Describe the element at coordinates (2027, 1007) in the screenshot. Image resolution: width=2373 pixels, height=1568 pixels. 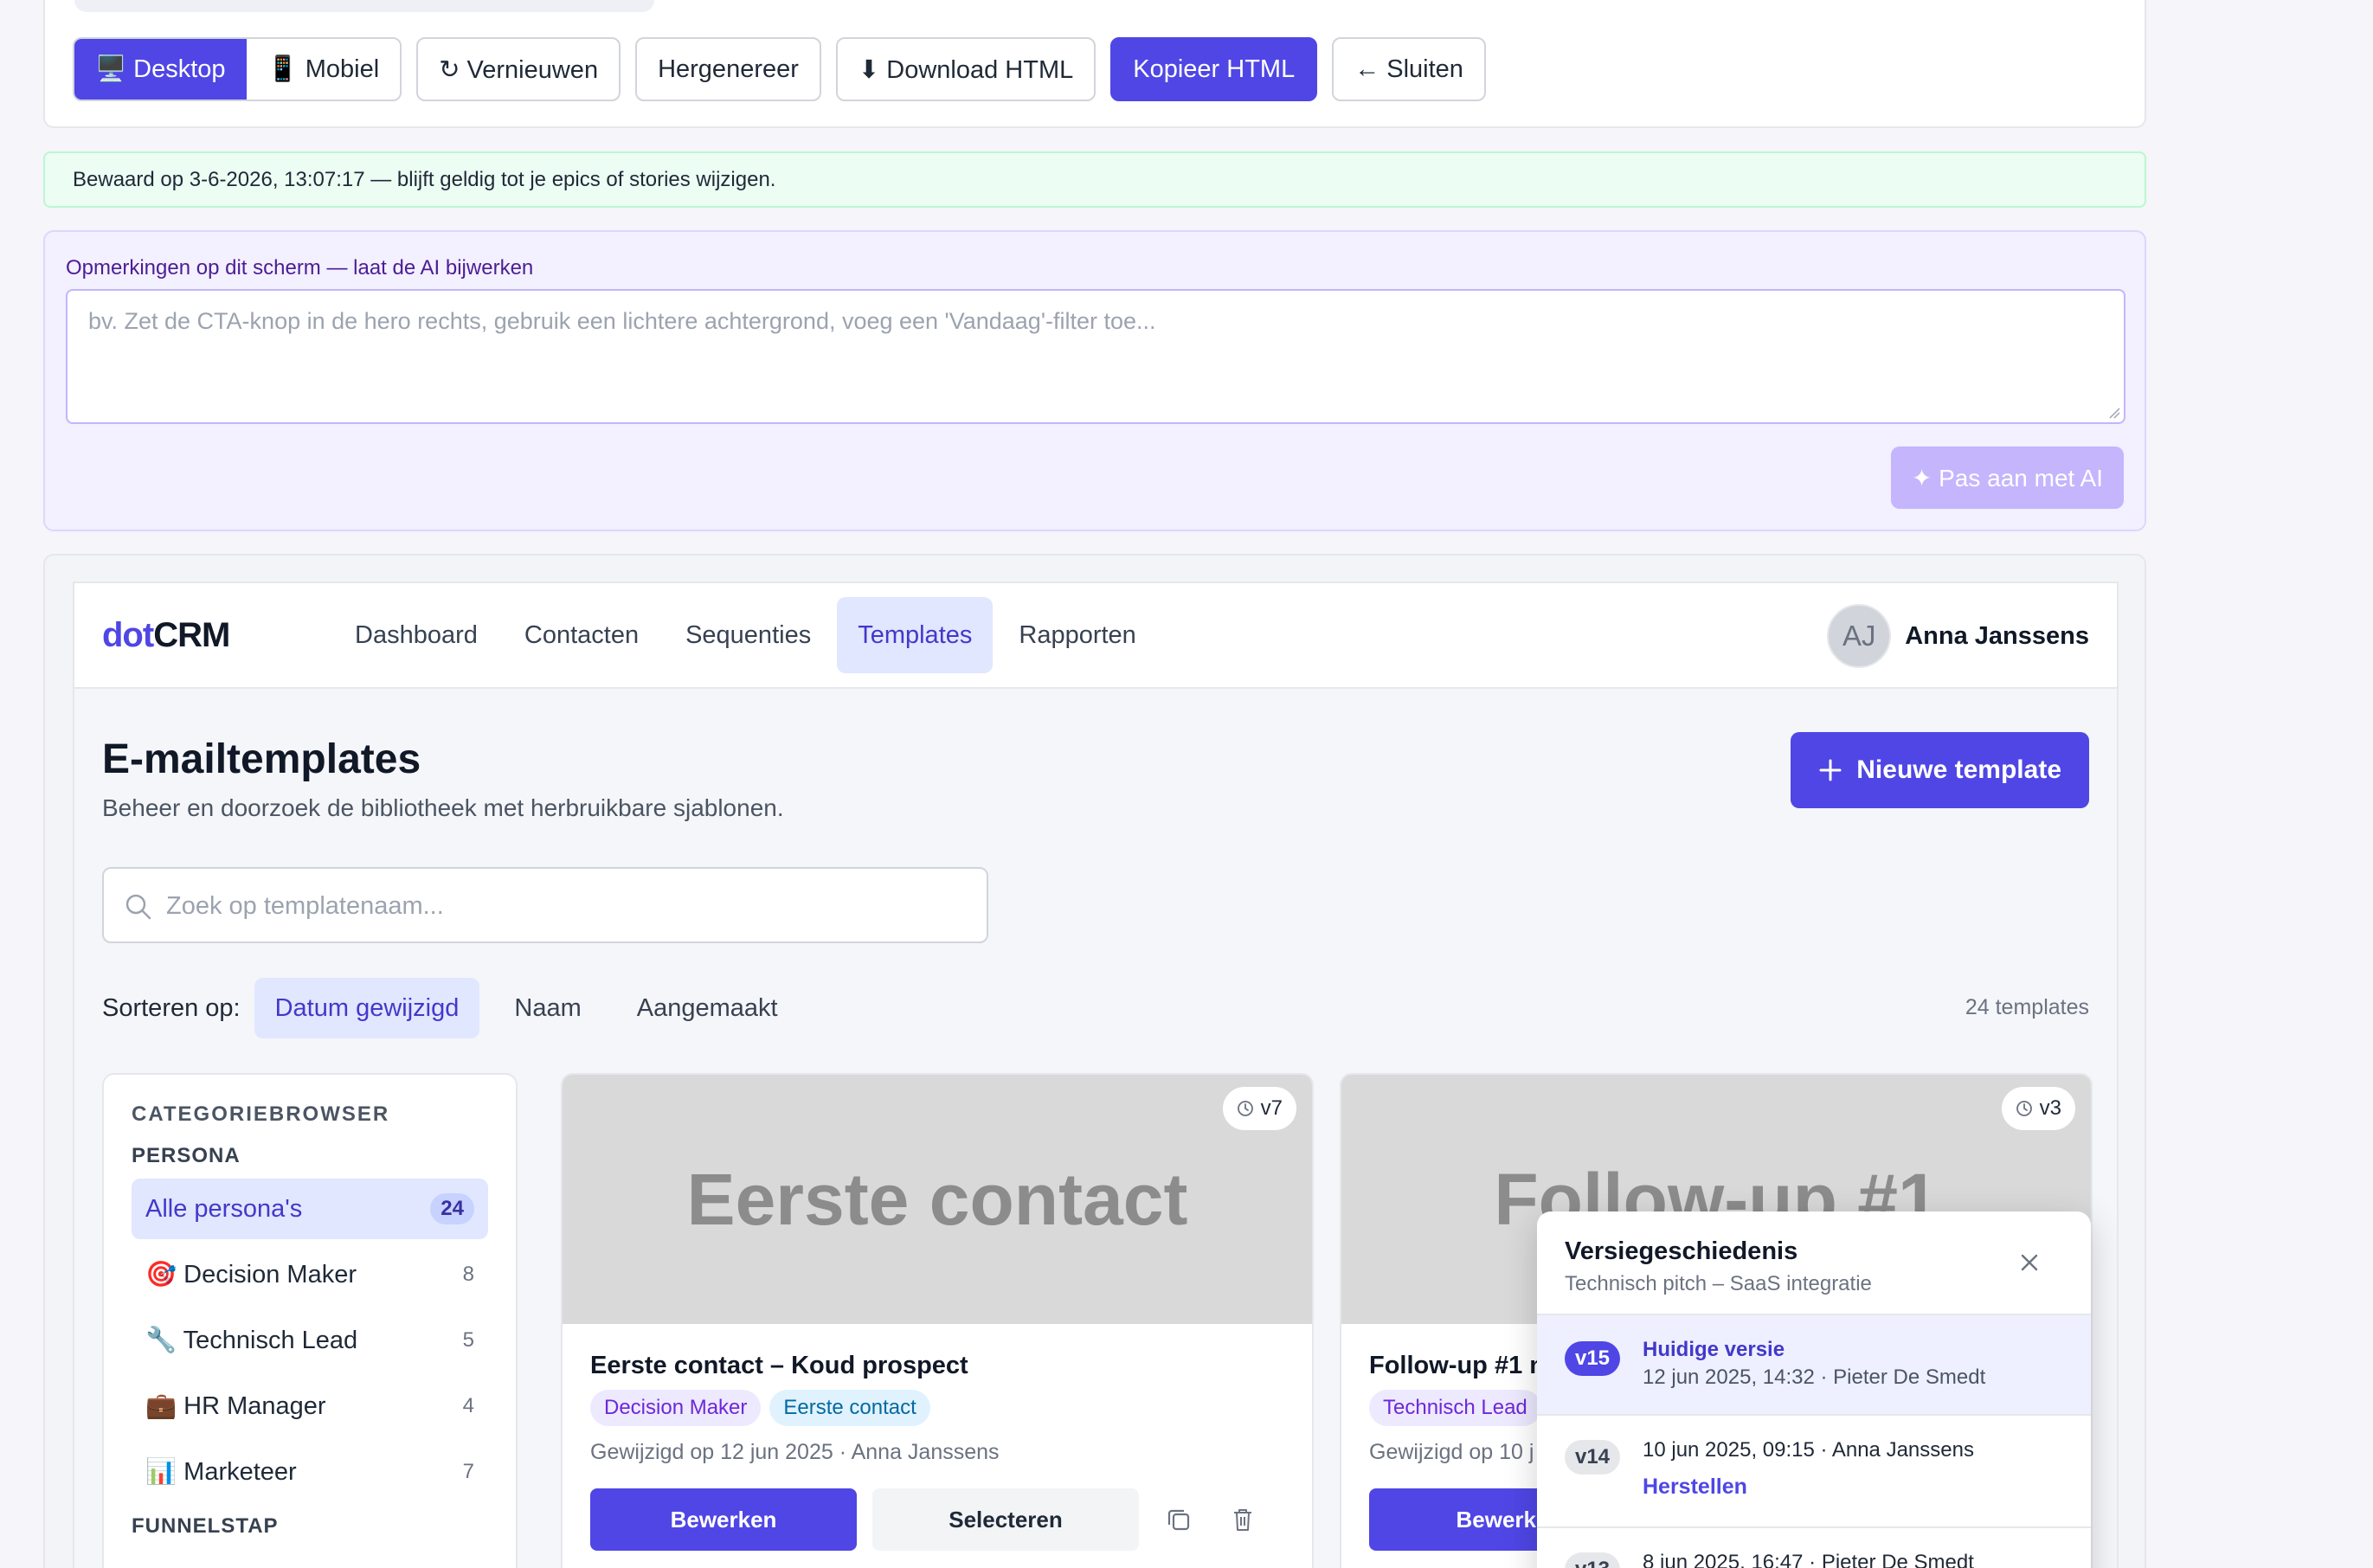
I see `template-count: 24 templates` at that location.